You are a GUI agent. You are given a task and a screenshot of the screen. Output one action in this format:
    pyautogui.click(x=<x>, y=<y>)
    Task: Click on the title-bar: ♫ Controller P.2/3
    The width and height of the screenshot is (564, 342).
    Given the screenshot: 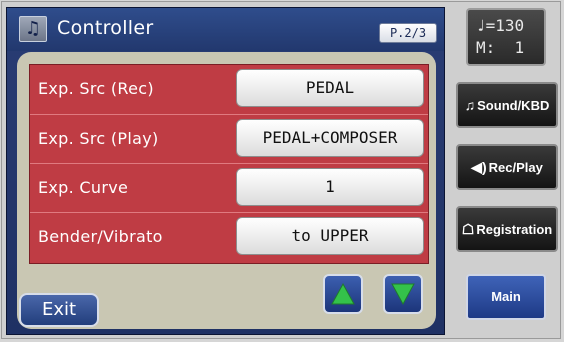 What is the action you would take?
    pyautogui.click(x=225, y=29)
    